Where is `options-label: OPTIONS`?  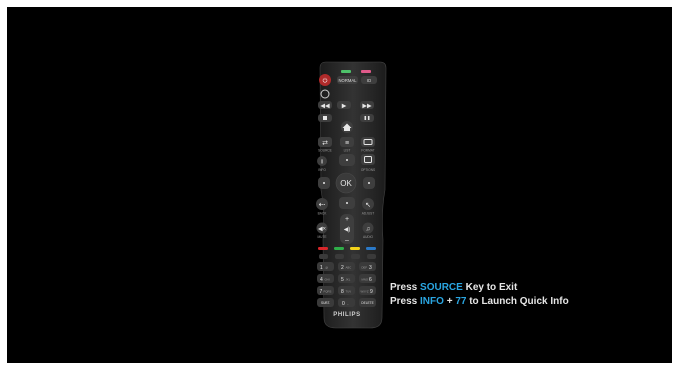
options-label: OPTIONS is located at coordinates (368, 170).